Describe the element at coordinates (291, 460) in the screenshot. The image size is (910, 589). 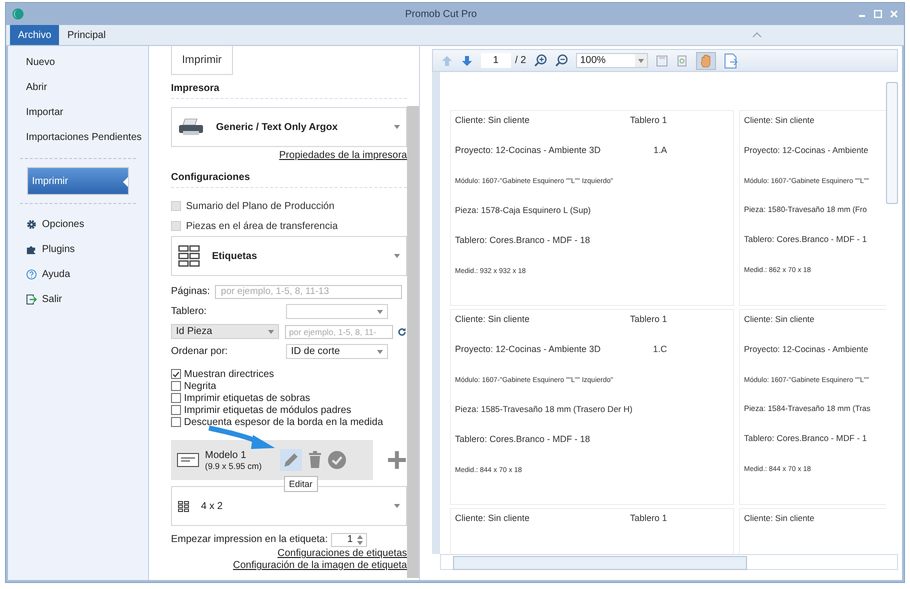
I see `pencil-icon` at that location.